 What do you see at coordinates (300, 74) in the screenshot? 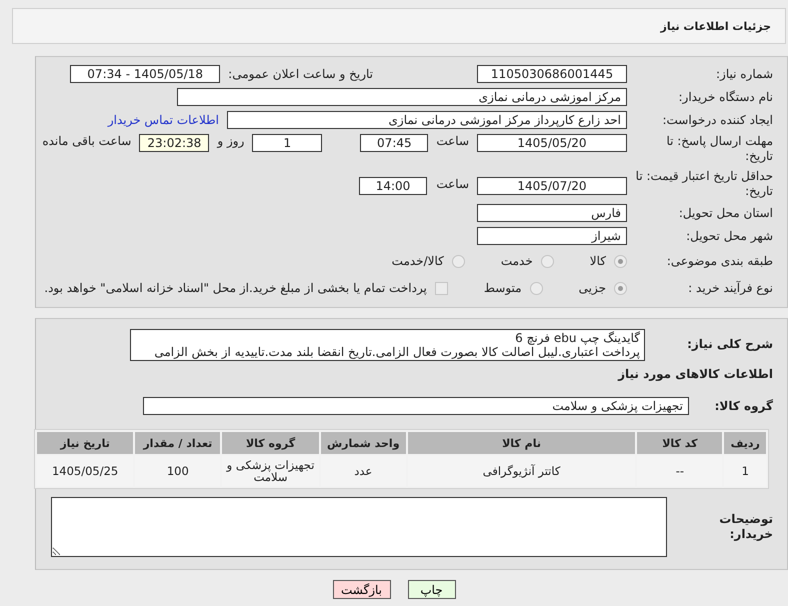
I see `field-label: تاریخ و ساعت اعلان عمومی:` at bounding box center [300, 74].